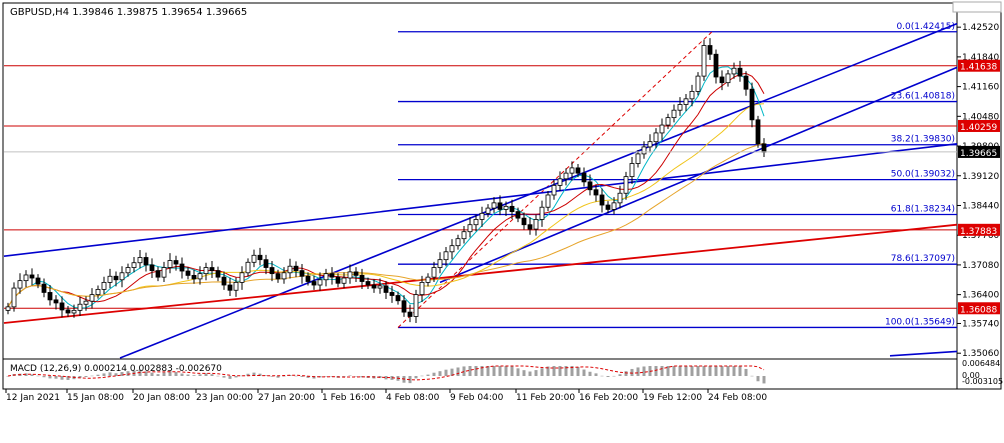  Describe the element at coordinates (608, 398) in the screenshot. I see `x-tick-label: 16 Feb 20:00` at that location.